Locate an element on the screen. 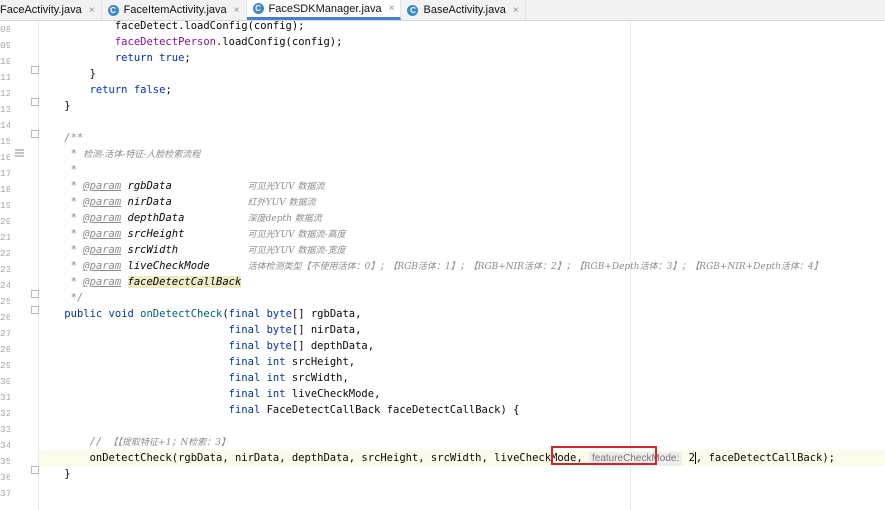 This screenshot has height=510, width=885. line-number: 25 is located at coordinates (5, 301).